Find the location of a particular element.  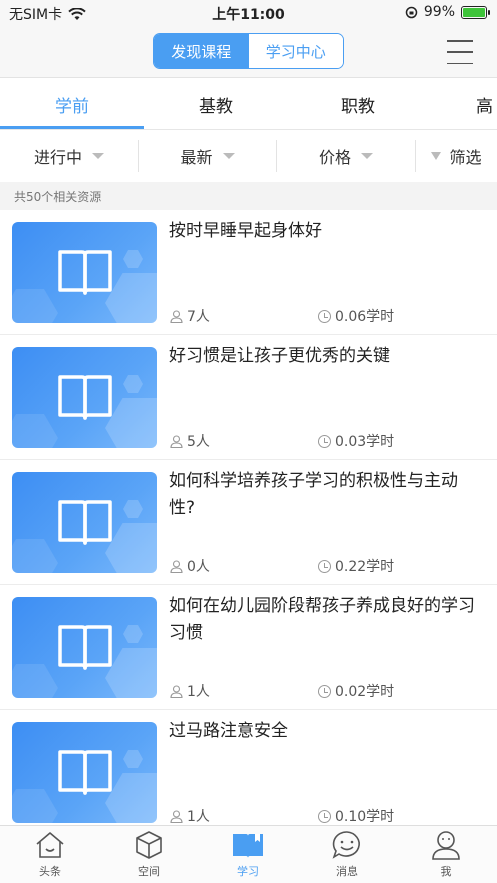

study-hours: 0.10学时 is located at coordinates (356, 815).